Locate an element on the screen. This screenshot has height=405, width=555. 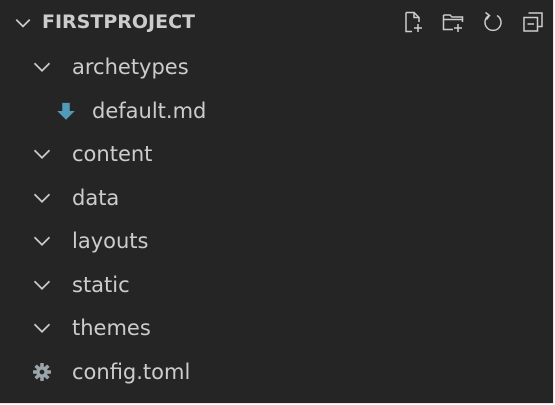
new-file-button is located at coordinates (413, 22).